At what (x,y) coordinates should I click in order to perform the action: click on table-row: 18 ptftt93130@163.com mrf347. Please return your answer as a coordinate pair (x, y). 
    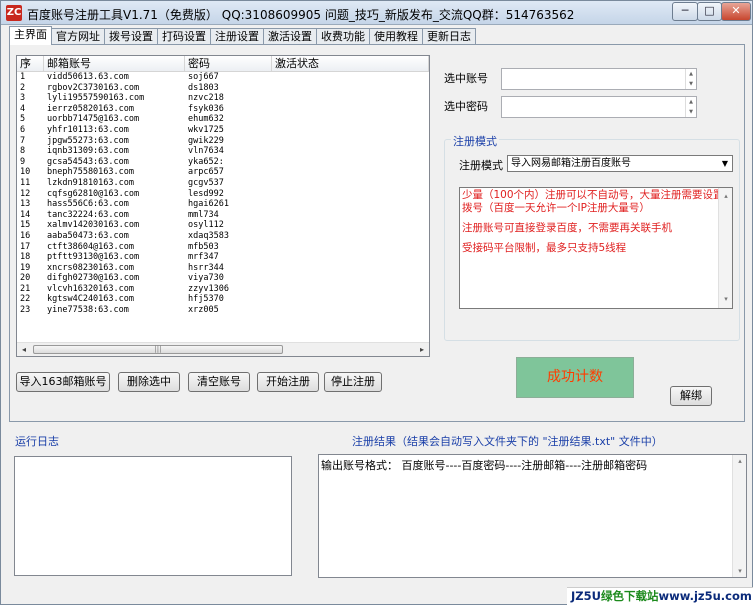
    Looking at the image, I should click on (223, 257).